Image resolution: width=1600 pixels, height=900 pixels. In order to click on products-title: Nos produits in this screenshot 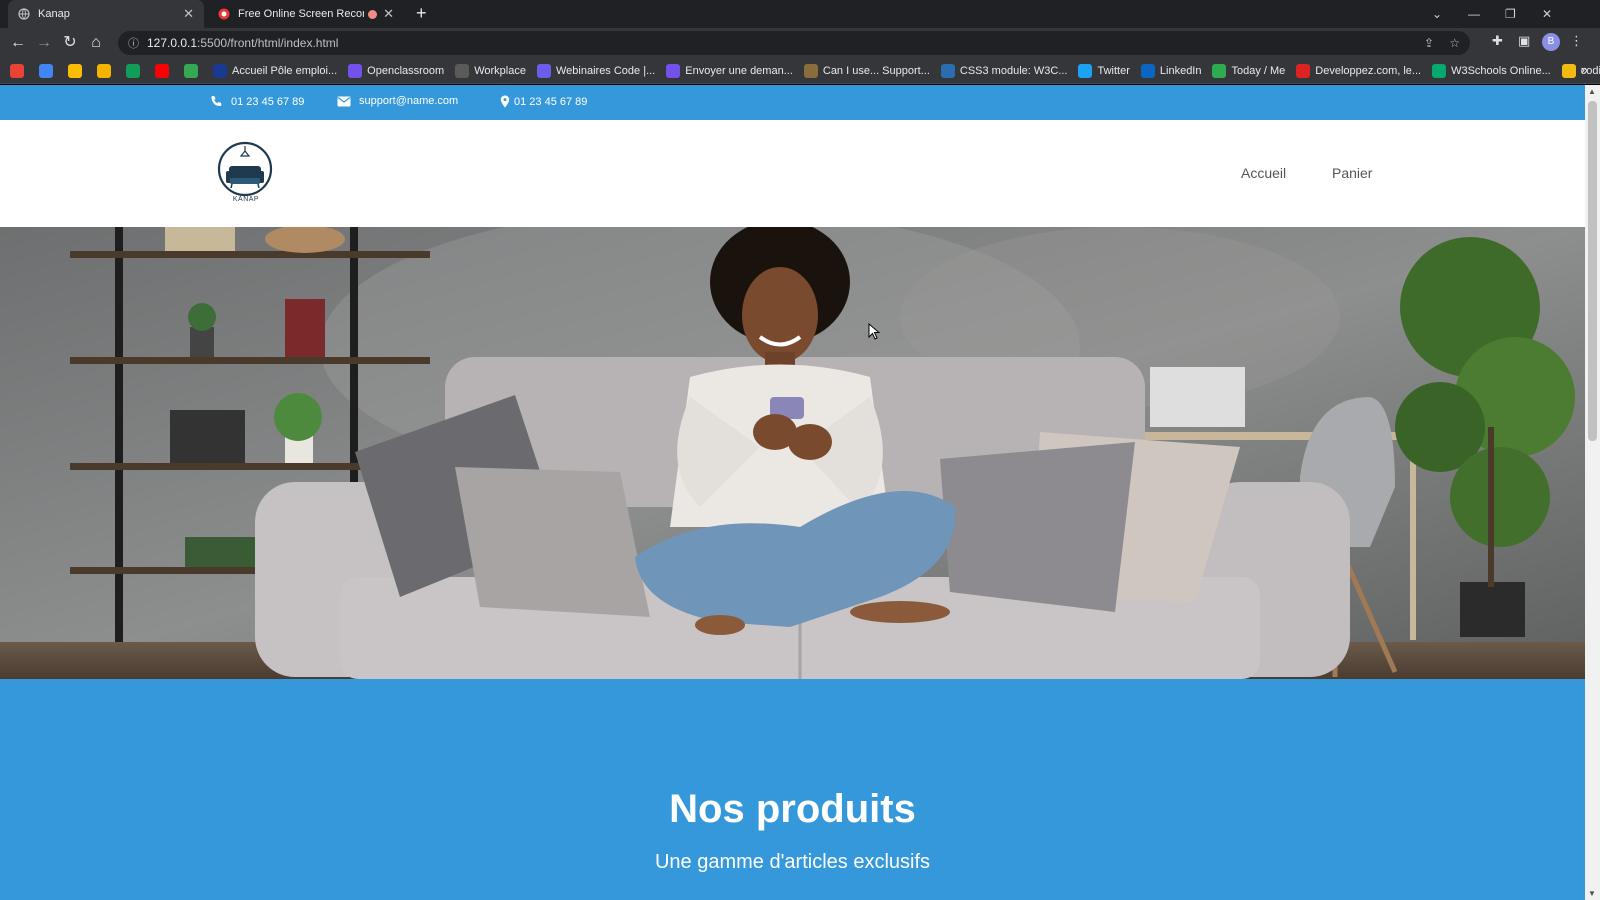, I will do `click(792, 809)`.